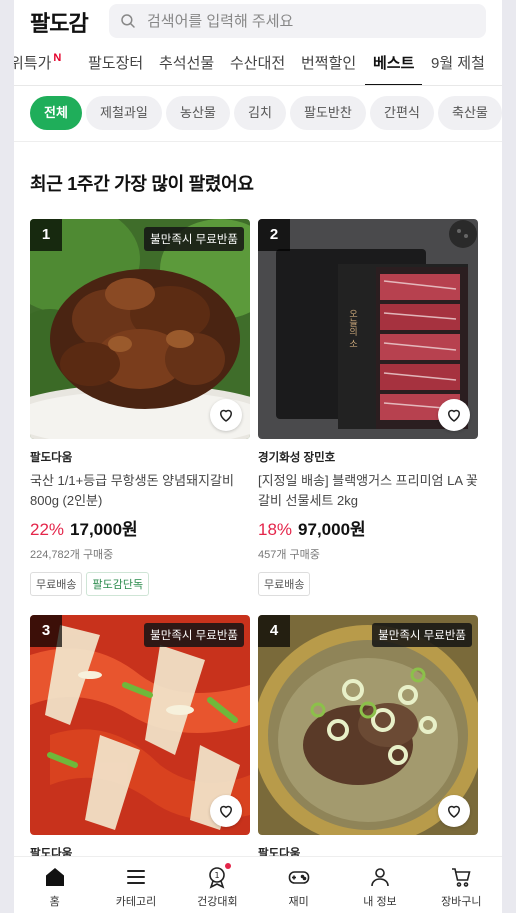  What do you see at coordinates (368, 584) in the screenshot?
I see `product-badges: 무료배송` at bounding box center [368, 584].